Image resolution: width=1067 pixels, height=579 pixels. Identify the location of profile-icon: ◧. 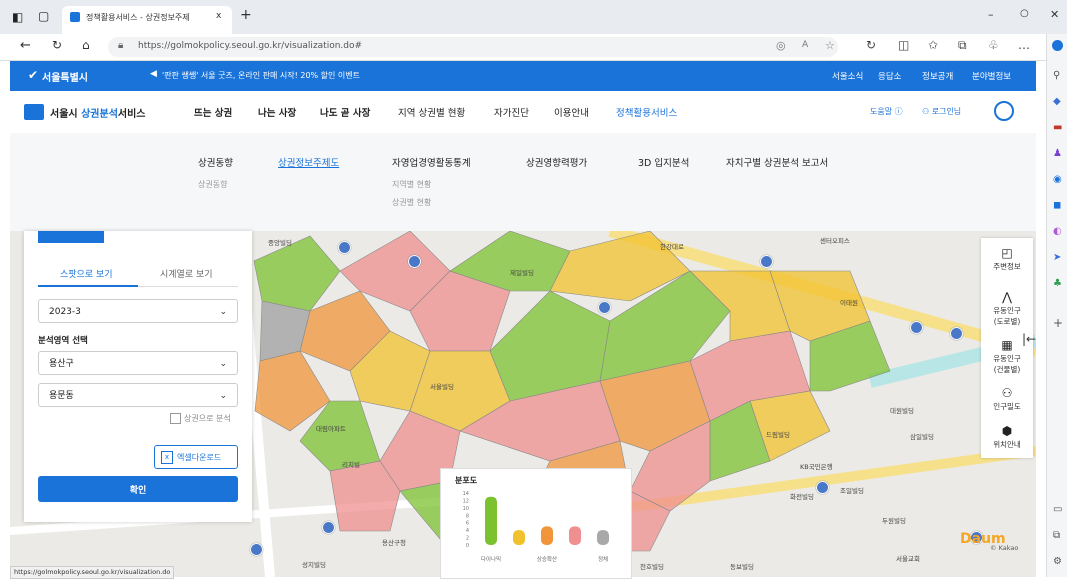
(17, 17).